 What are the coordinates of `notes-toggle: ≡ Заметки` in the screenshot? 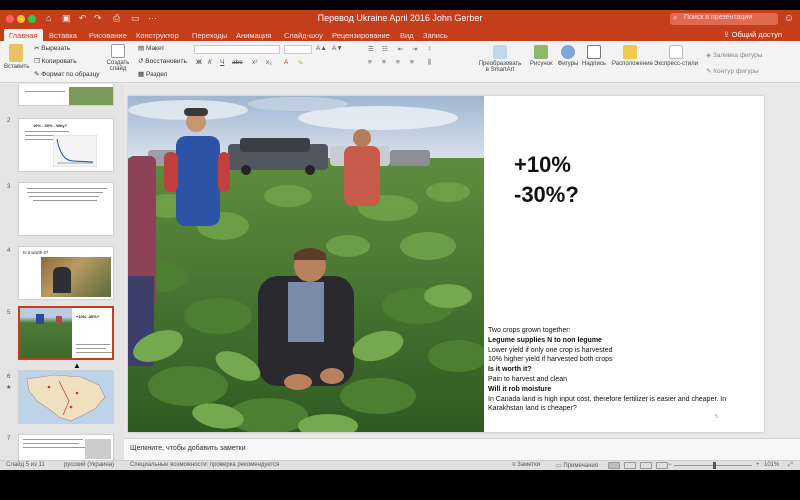 It's located at (526, 465).